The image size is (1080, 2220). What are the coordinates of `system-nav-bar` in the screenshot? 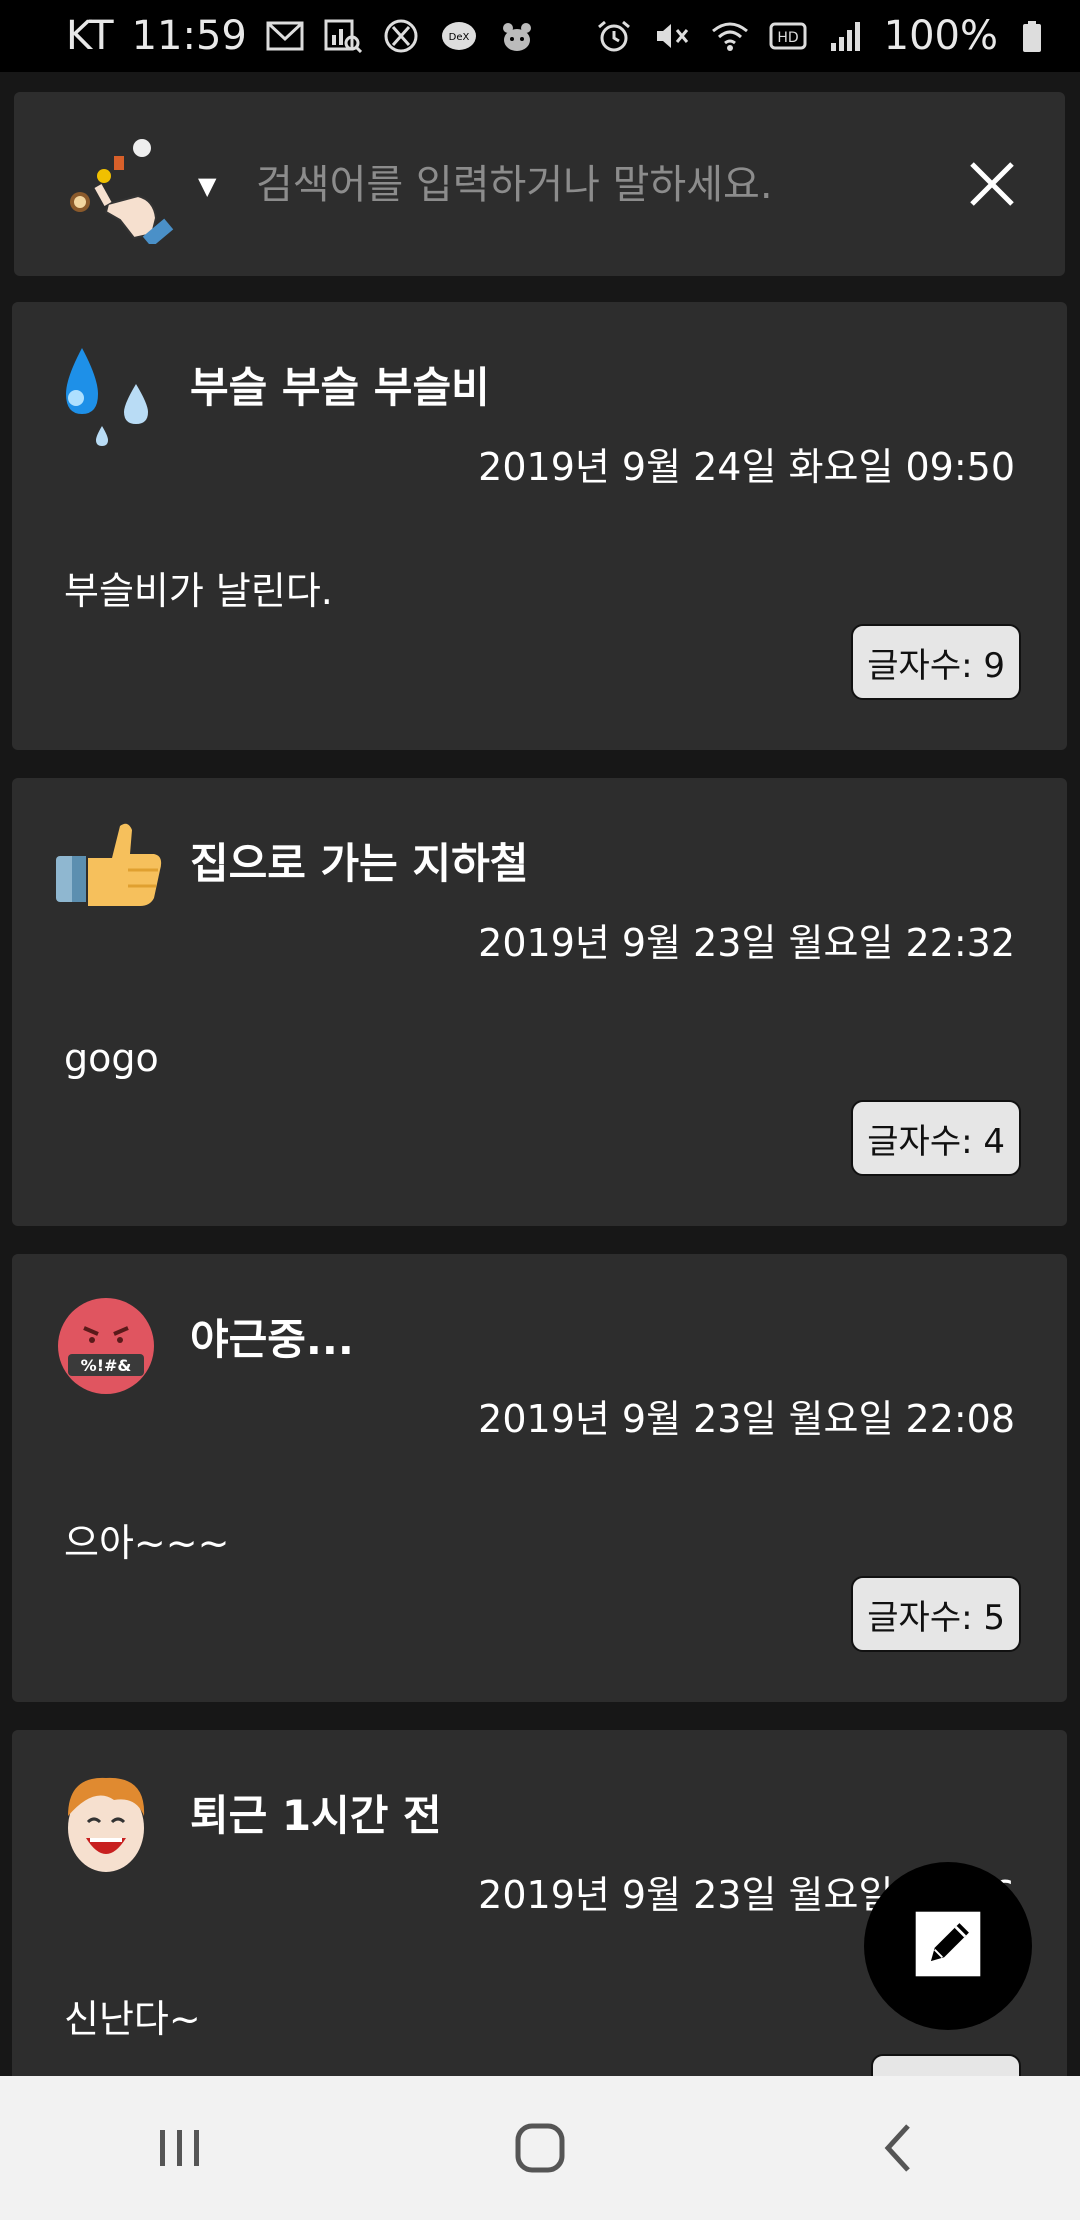 It's located at (540, 2148).